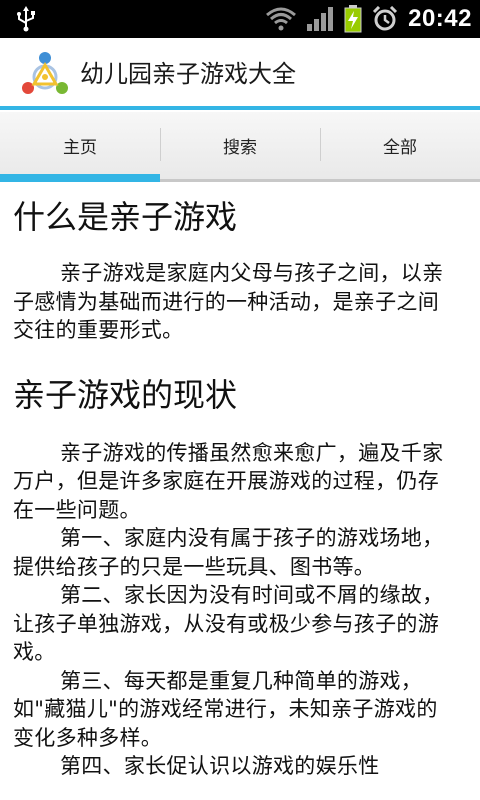  Describe the element at coordinates (228, 623) in the screenshot. I see `article-paragraph: 第二、家长因为没有时间或不屑的缘故，让孩子单独游戏，从没有或极少参与孩子的游戏。` at that location.